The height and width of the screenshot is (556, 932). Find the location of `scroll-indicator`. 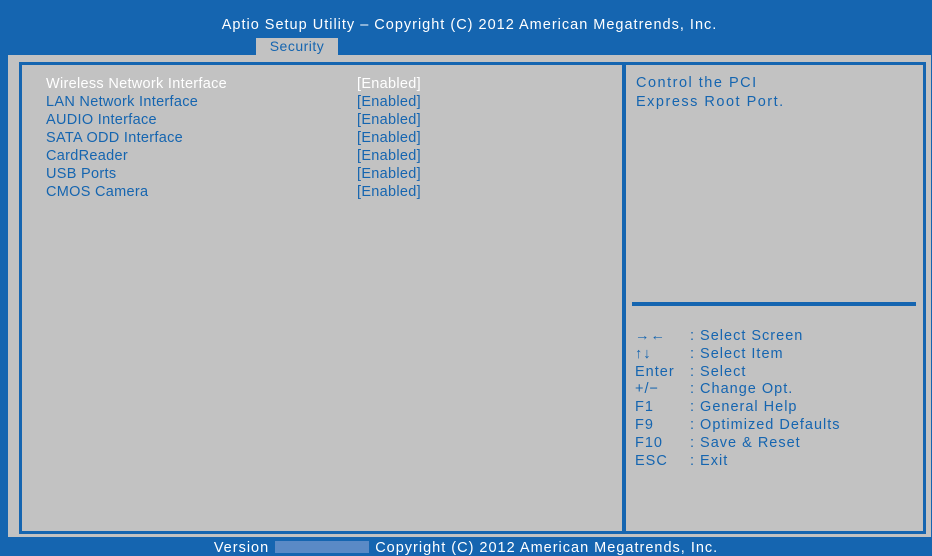

scroll-indicator is located at coordinates (292, 525).